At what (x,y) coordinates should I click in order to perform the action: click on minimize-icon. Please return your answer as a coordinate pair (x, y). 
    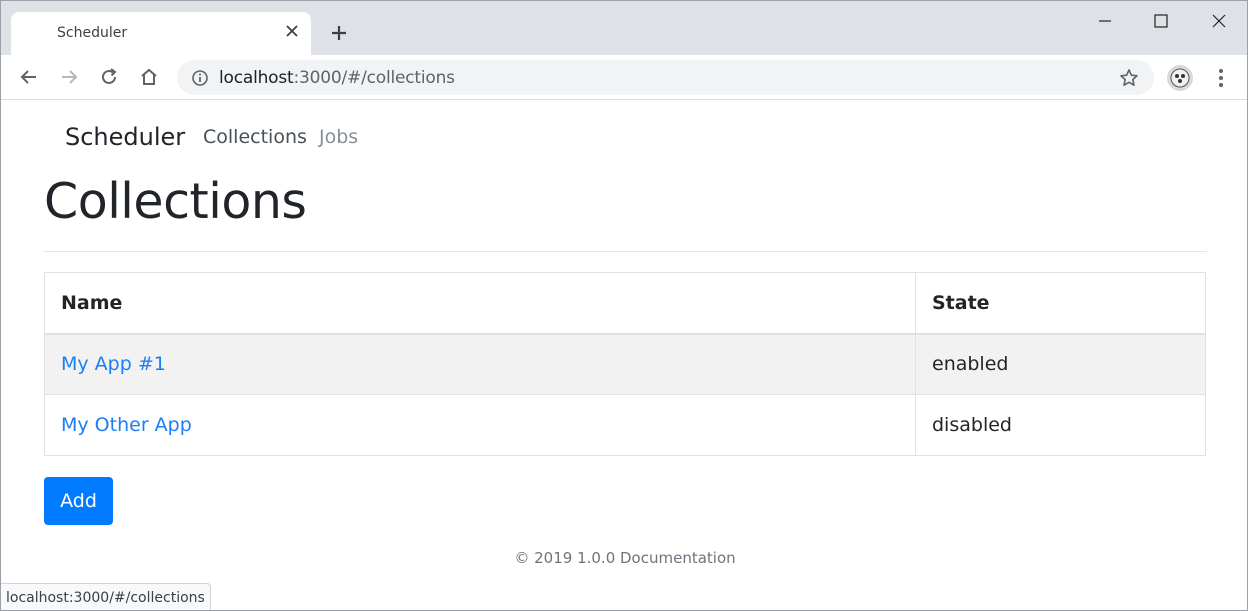
    Looking at the image, I should click on (1105, 21).